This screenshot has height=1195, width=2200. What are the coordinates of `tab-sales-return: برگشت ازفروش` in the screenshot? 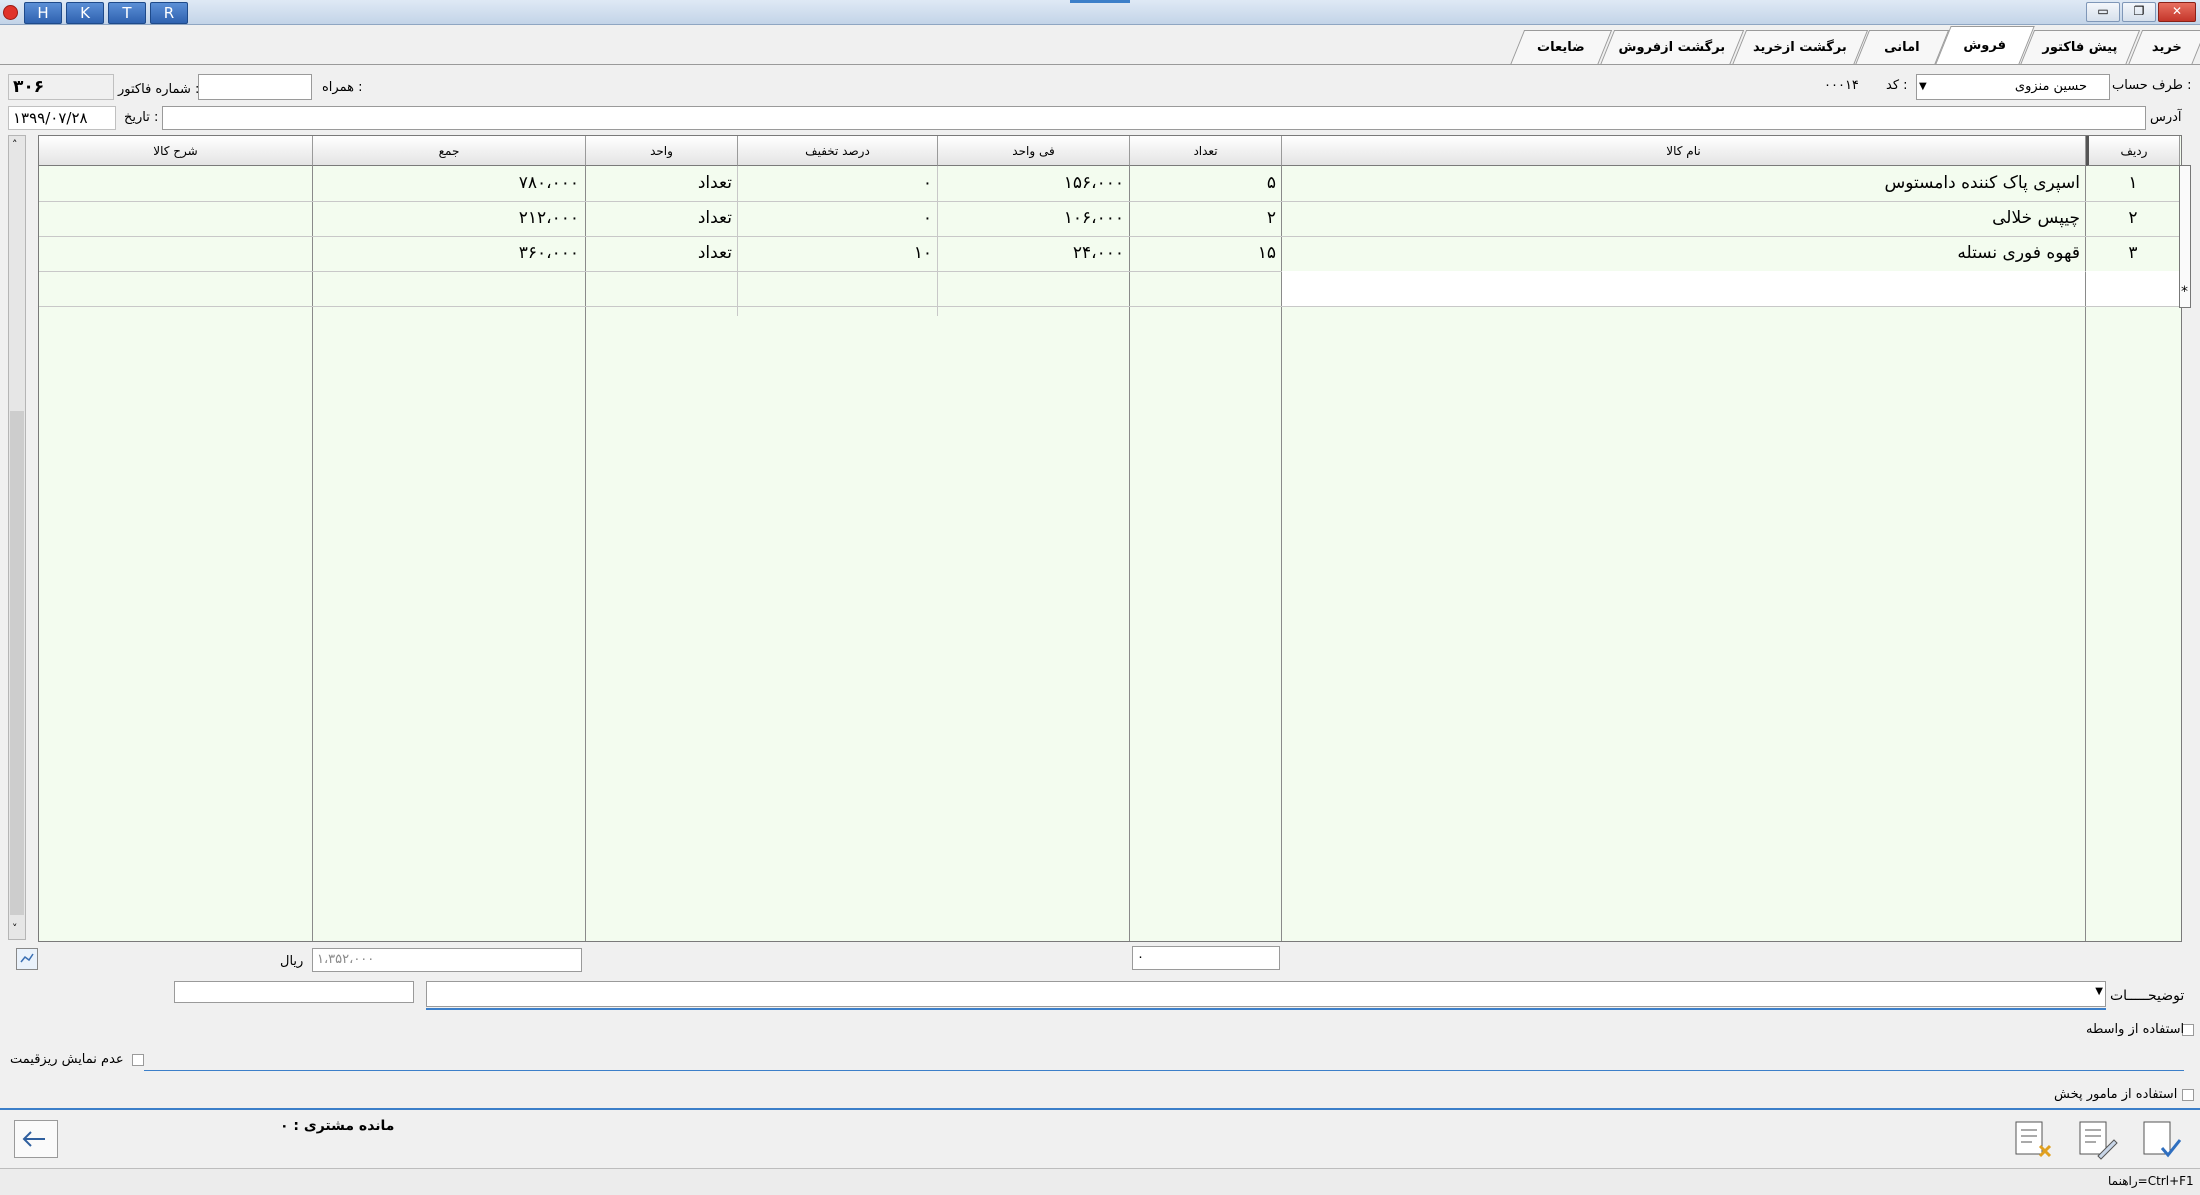 It's located at (1672, 47).